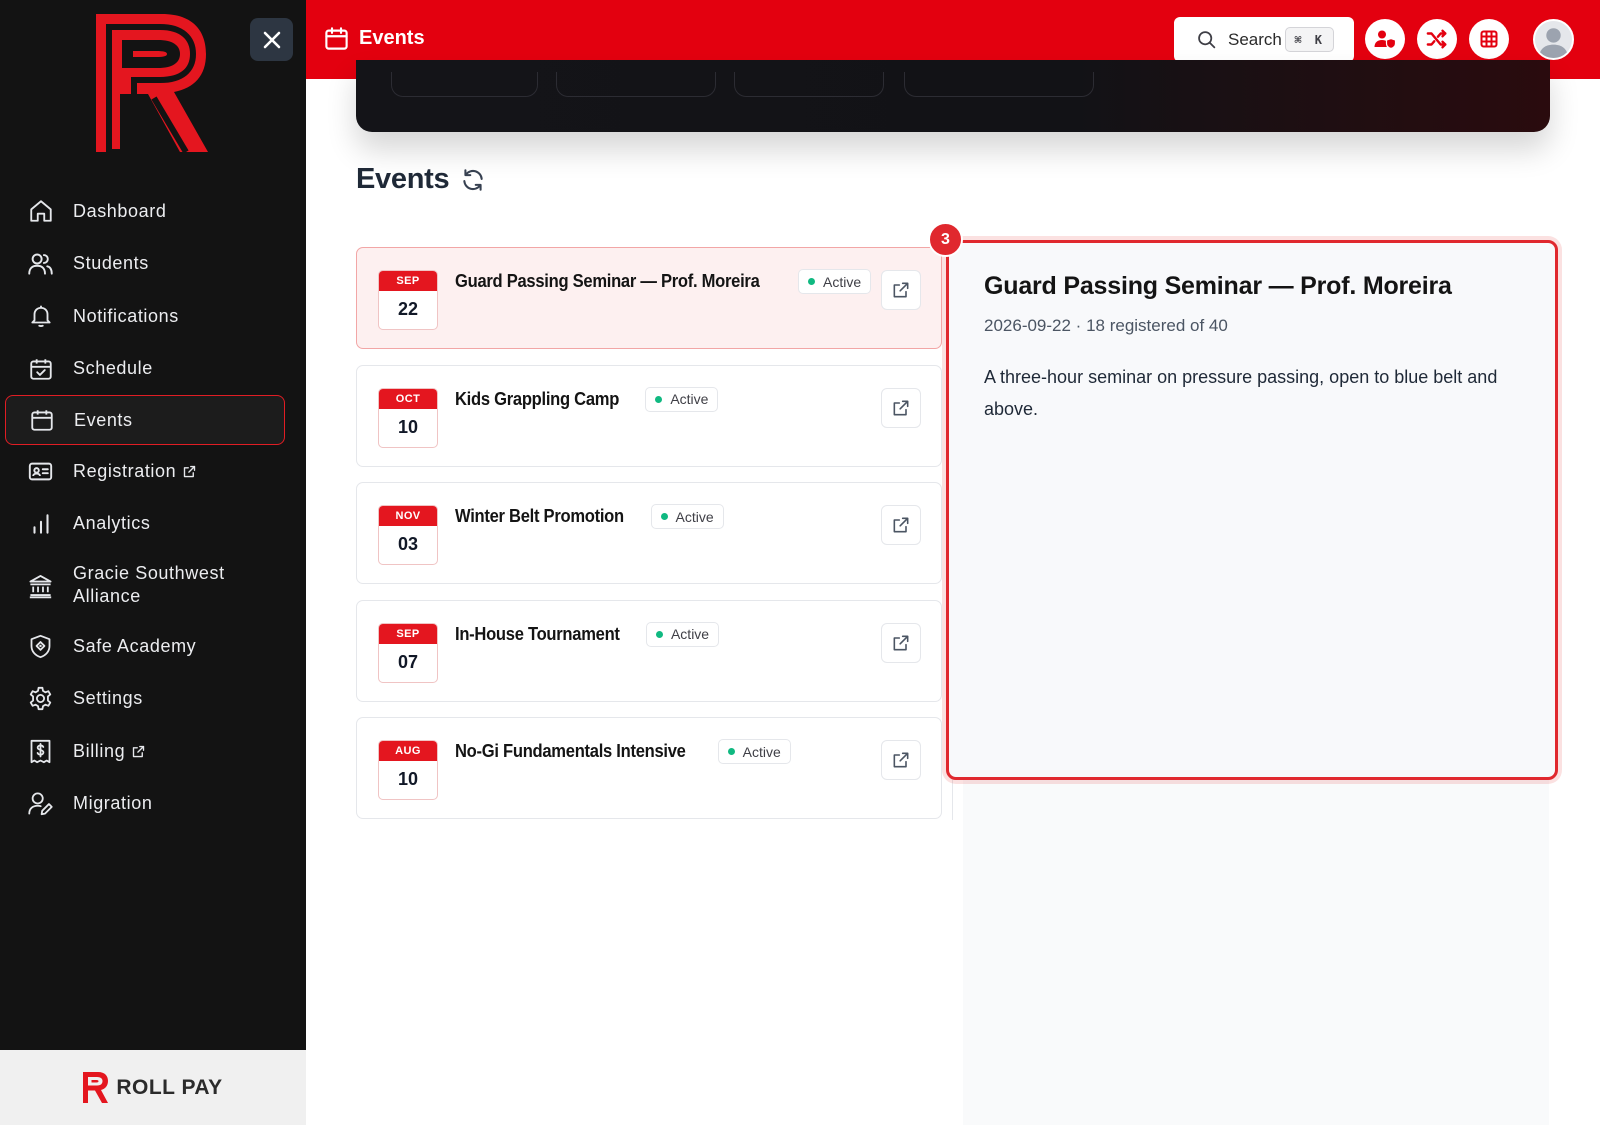 The image size is (1600, 1125). I want to click on sidebar-item-label: Gracie Southwest Alliance, so click(149, 584).